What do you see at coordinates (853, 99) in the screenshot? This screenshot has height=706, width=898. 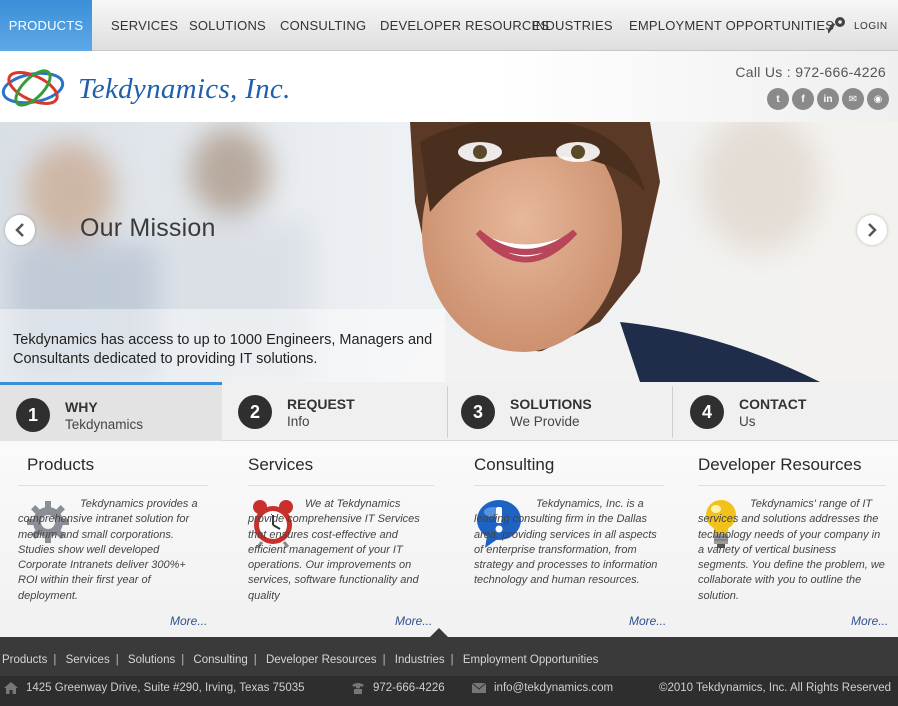 I see `email-icon: ✉` at bounding box center [853, 99].